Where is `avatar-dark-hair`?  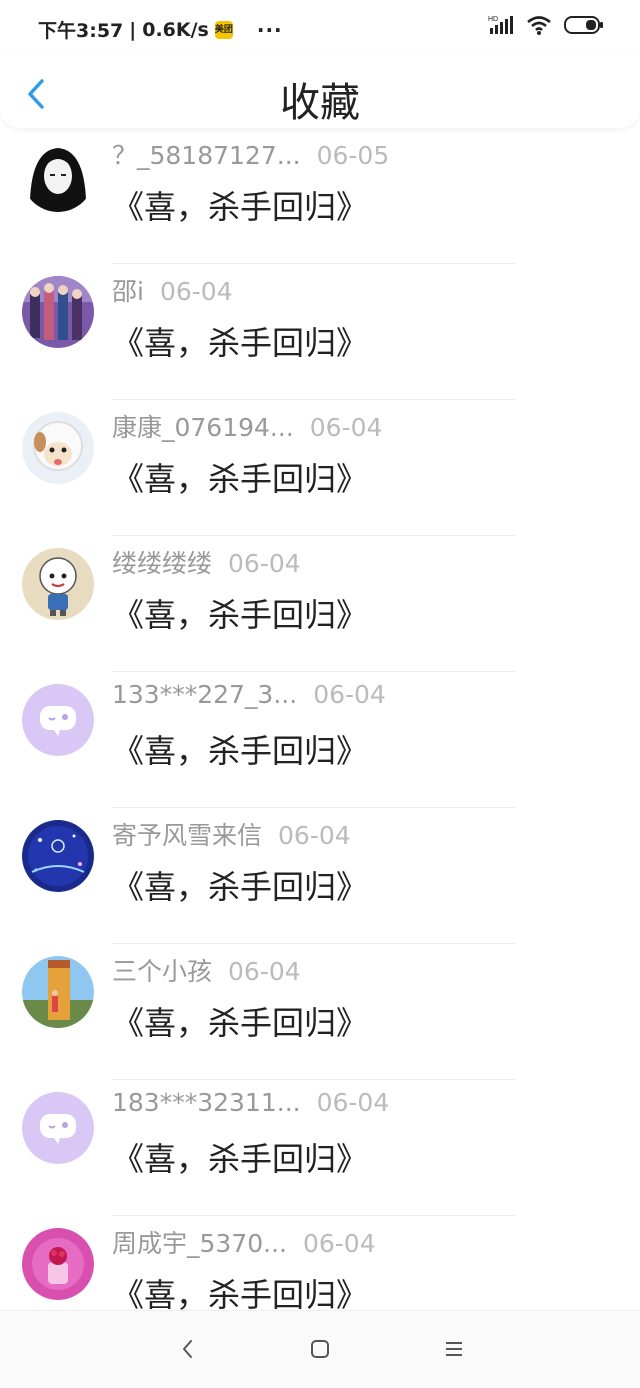 avatar-dark-hair is located at coordinates (58, 176).